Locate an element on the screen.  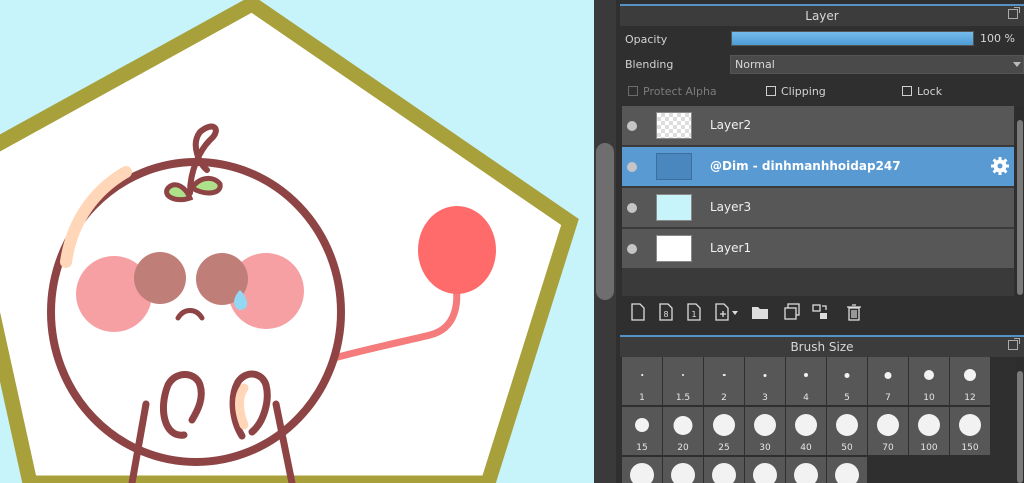
brush-scrollbar-thumb is located at coordinates (1020, 427).